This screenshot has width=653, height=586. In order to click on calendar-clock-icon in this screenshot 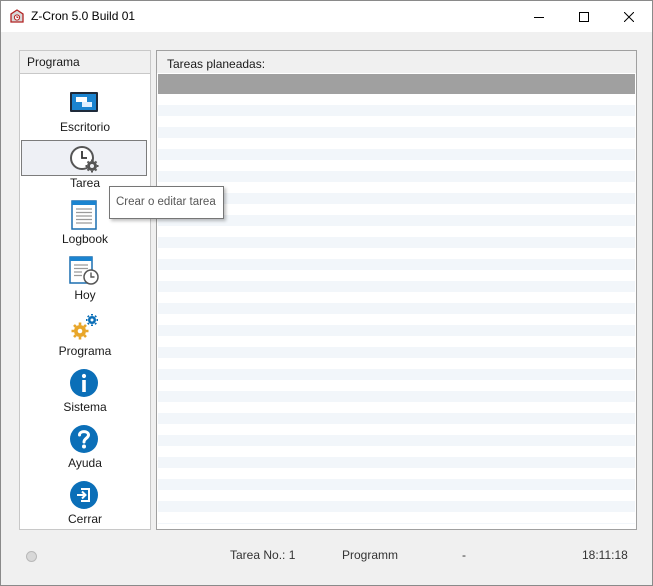, I will do `click(84, 270)`.